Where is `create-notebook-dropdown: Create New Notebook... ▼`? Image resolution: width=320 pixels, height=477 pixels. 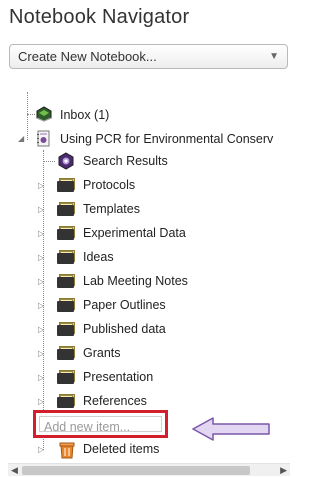 create-notebook-dropdown: Create New Notebook... ▼ is located at coordinates (148, 56).